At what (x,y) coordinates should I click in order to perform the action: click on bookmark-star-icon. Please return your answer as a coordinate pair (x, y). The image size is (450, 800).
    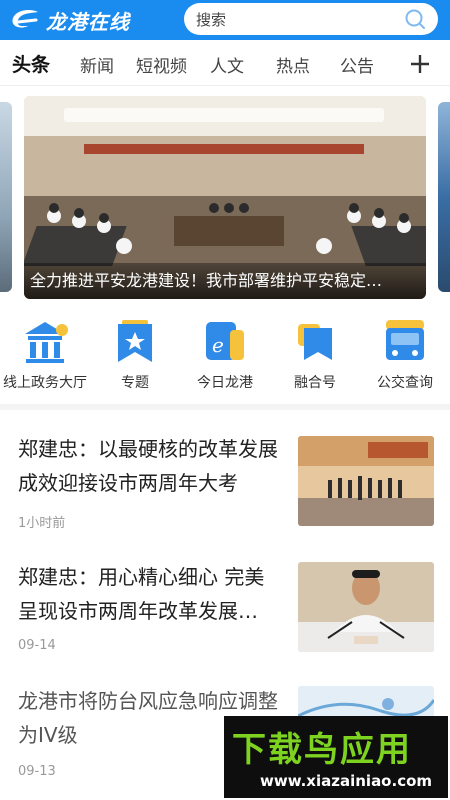
    Looking at the image, I should click on (135, 341).